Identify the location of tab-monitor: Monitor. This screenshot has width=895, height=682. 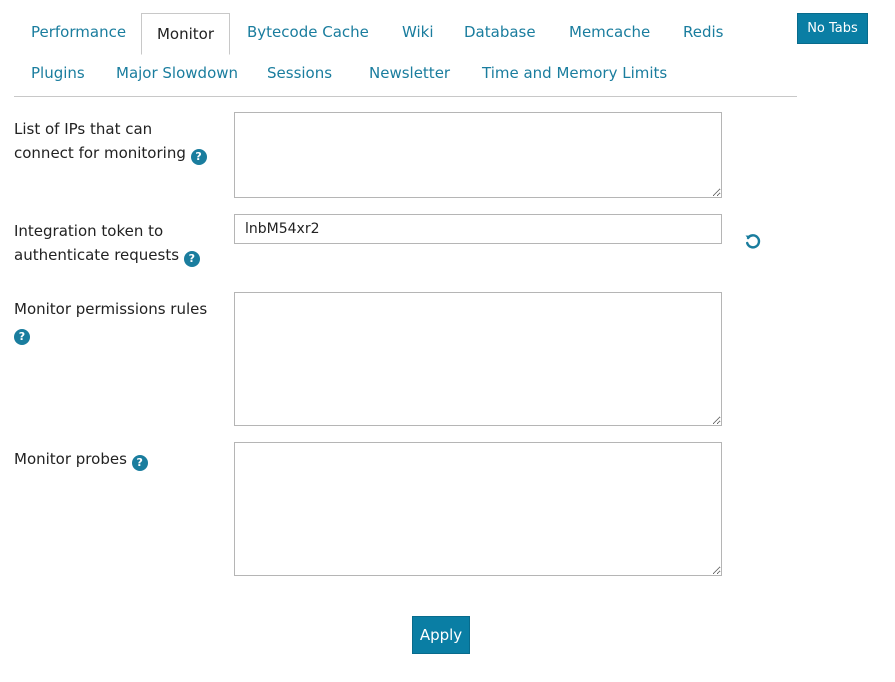
(185, 34).